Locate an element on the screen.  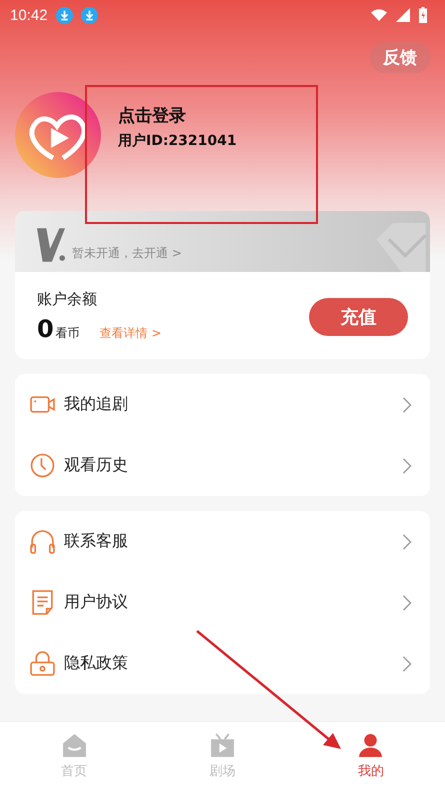
headset-icon is located at coordinates (42, 541).